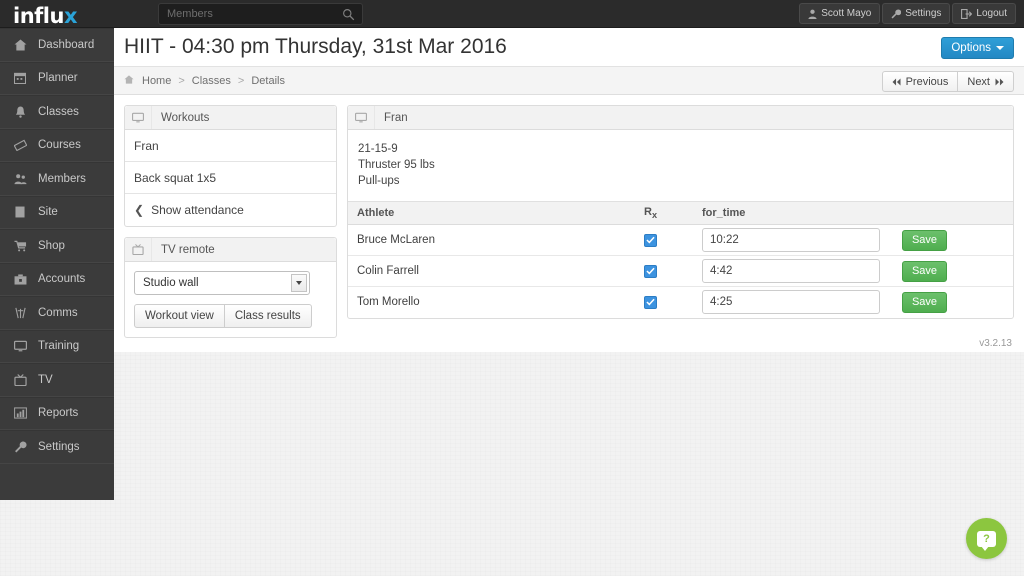  I want to click on sidebar-item-training: Training, so click(57, 346).